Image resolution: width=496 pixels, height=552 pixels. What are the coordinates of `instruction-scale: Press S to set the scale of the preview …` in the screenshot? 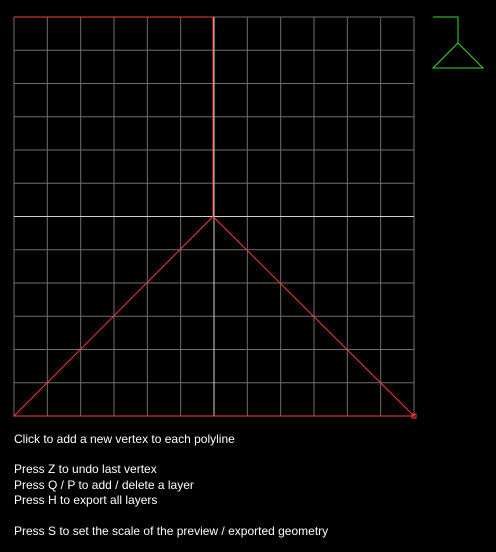 It's located at (171, 530).